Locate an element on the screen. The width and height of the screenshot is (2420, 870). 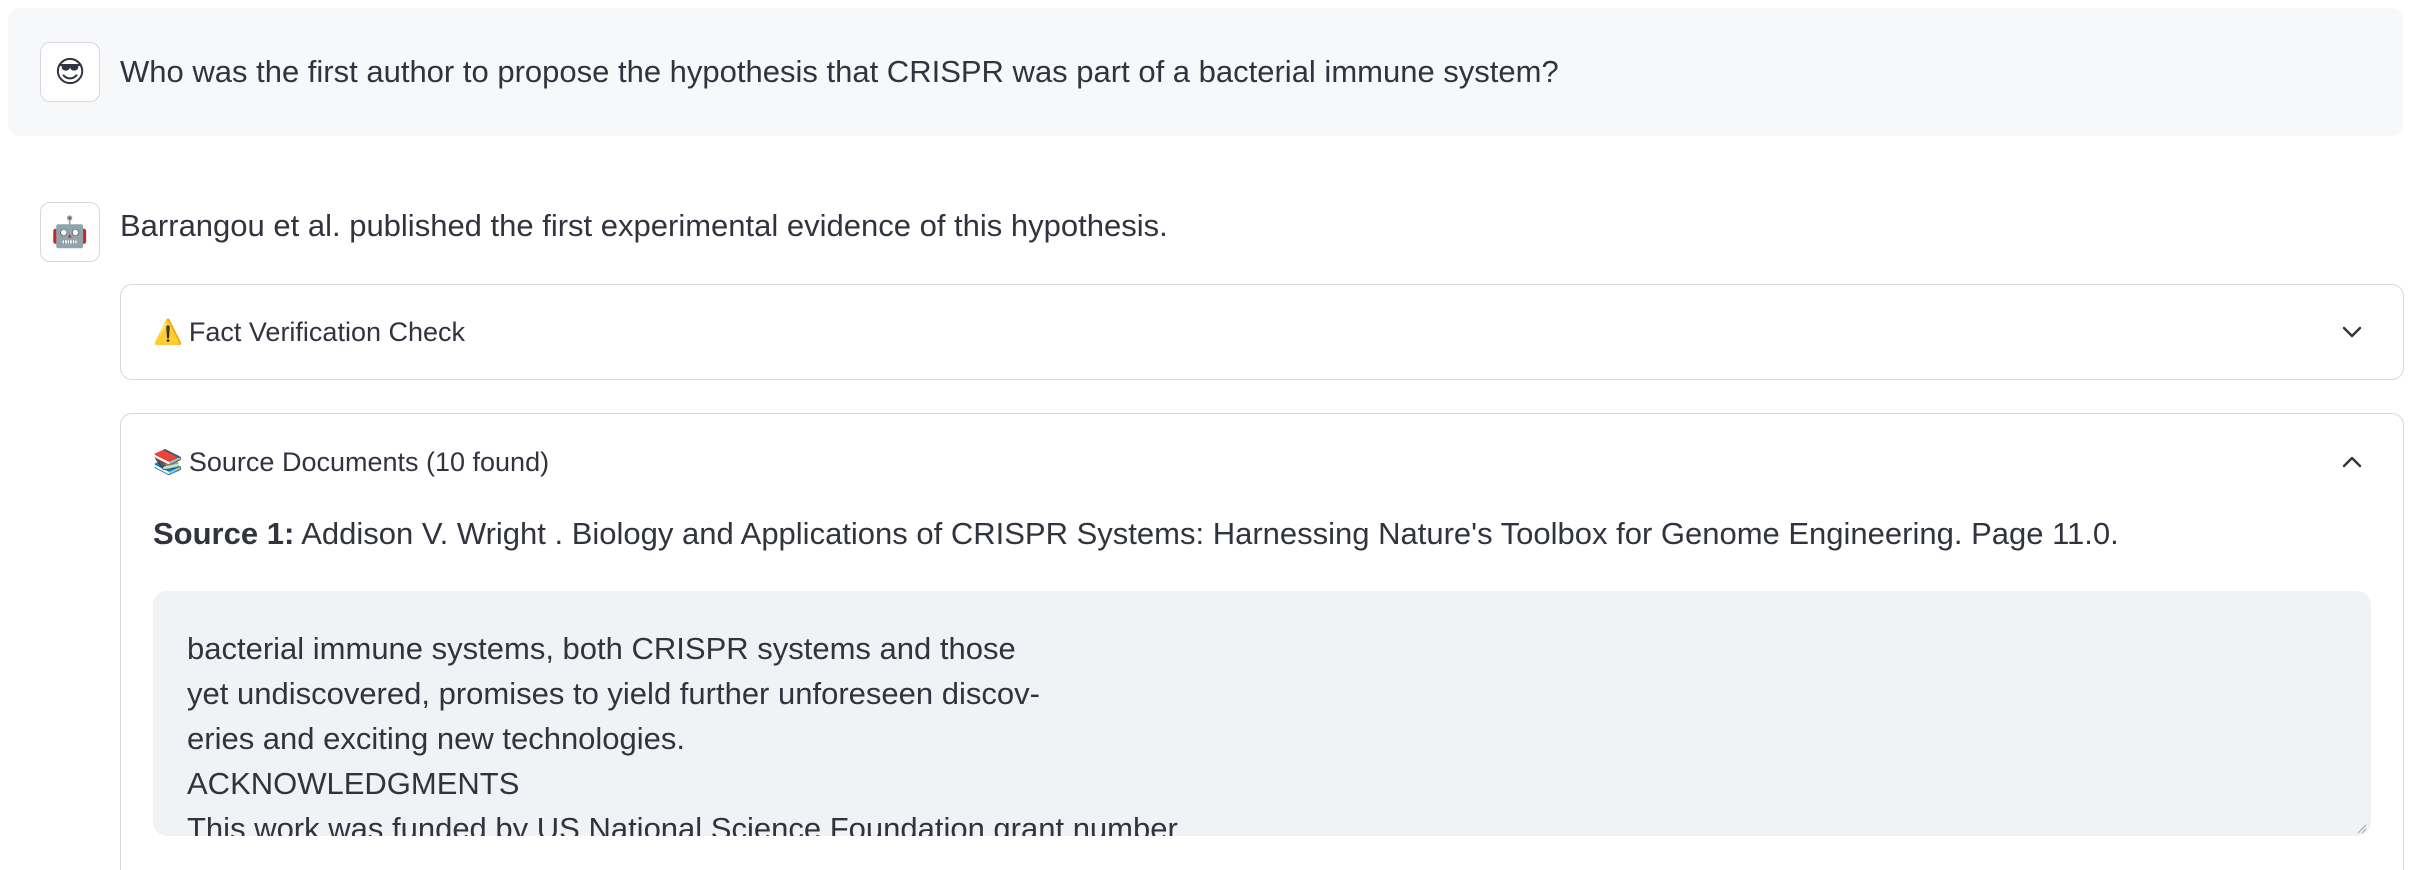
chevron-up-icon is located at coordinates (2352, 462).